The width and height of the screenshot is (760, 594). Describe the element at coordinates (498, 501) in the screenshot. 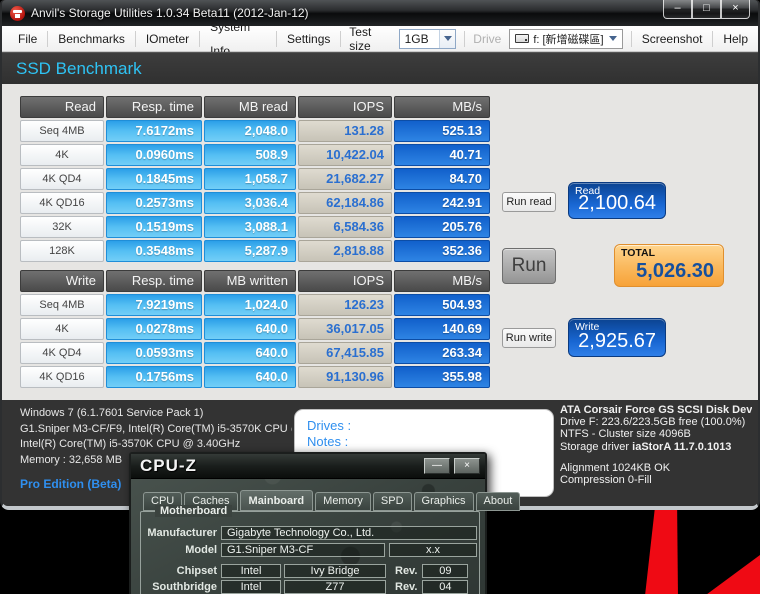

I see `cpuz-tab-about: About` at that location.